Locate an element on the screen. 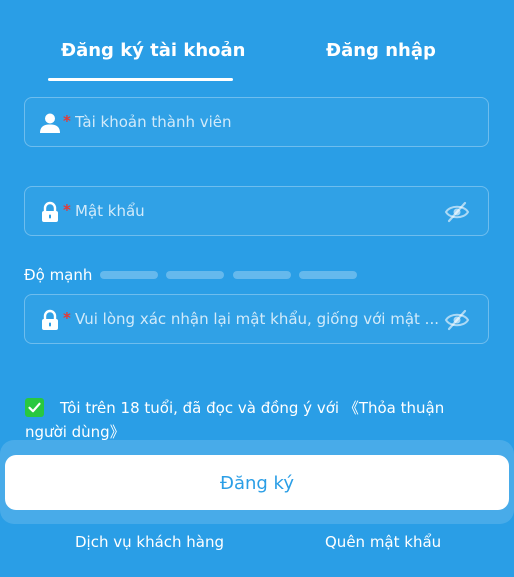  forgot-password-link: Quên mật khẩu is located at coordinates (383, 542).